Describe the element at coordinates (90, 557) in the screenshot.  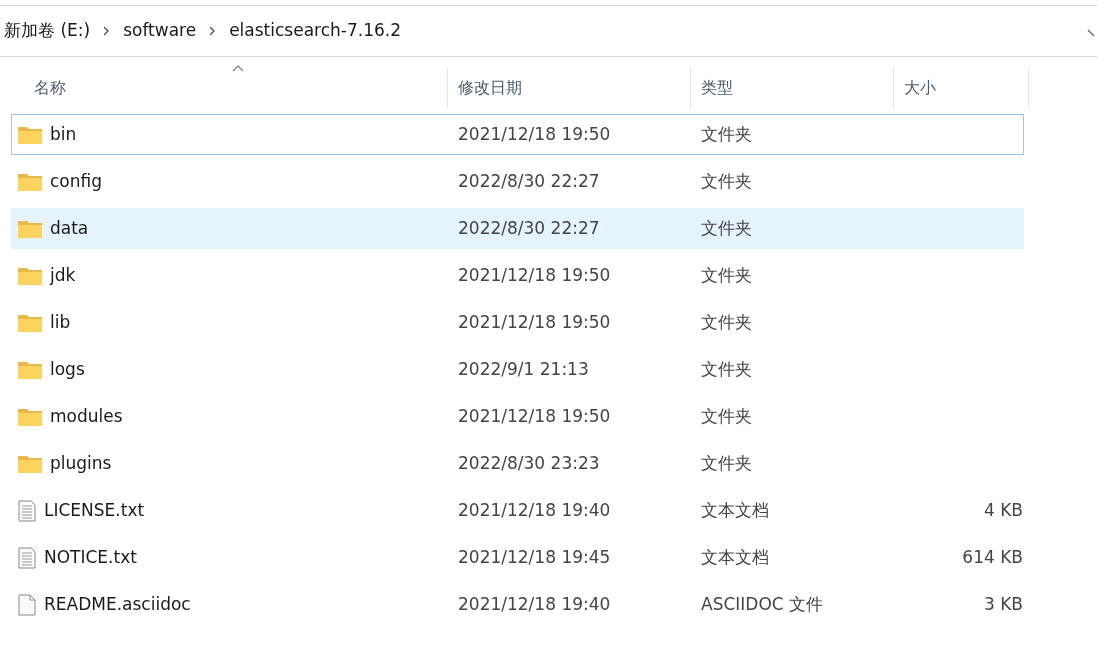
I see `file-name: NOTICE.txt` at that location.